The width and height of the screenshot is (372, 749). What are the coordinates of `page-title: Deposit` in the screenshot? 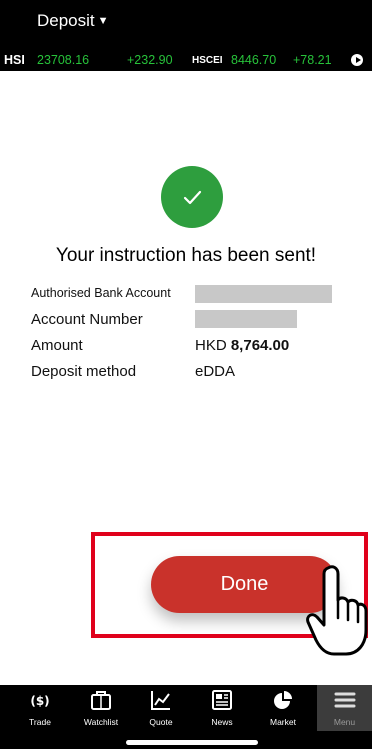 It's located at (66, 20).